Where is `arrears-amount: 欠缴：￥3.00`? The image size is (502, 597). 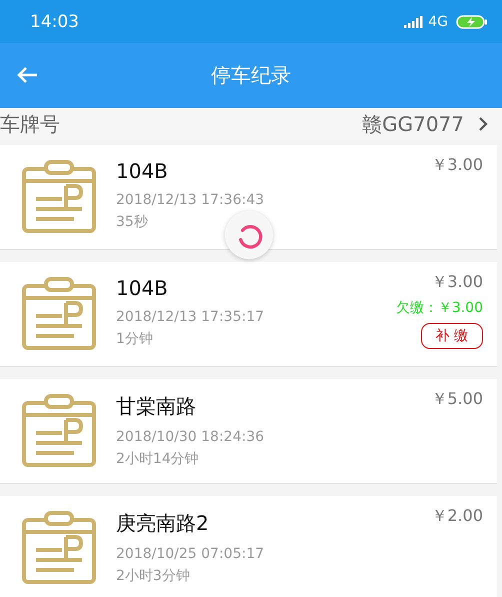 arrears-amount: 欠缴：￥3.00 is located at coordinates (439, 308).